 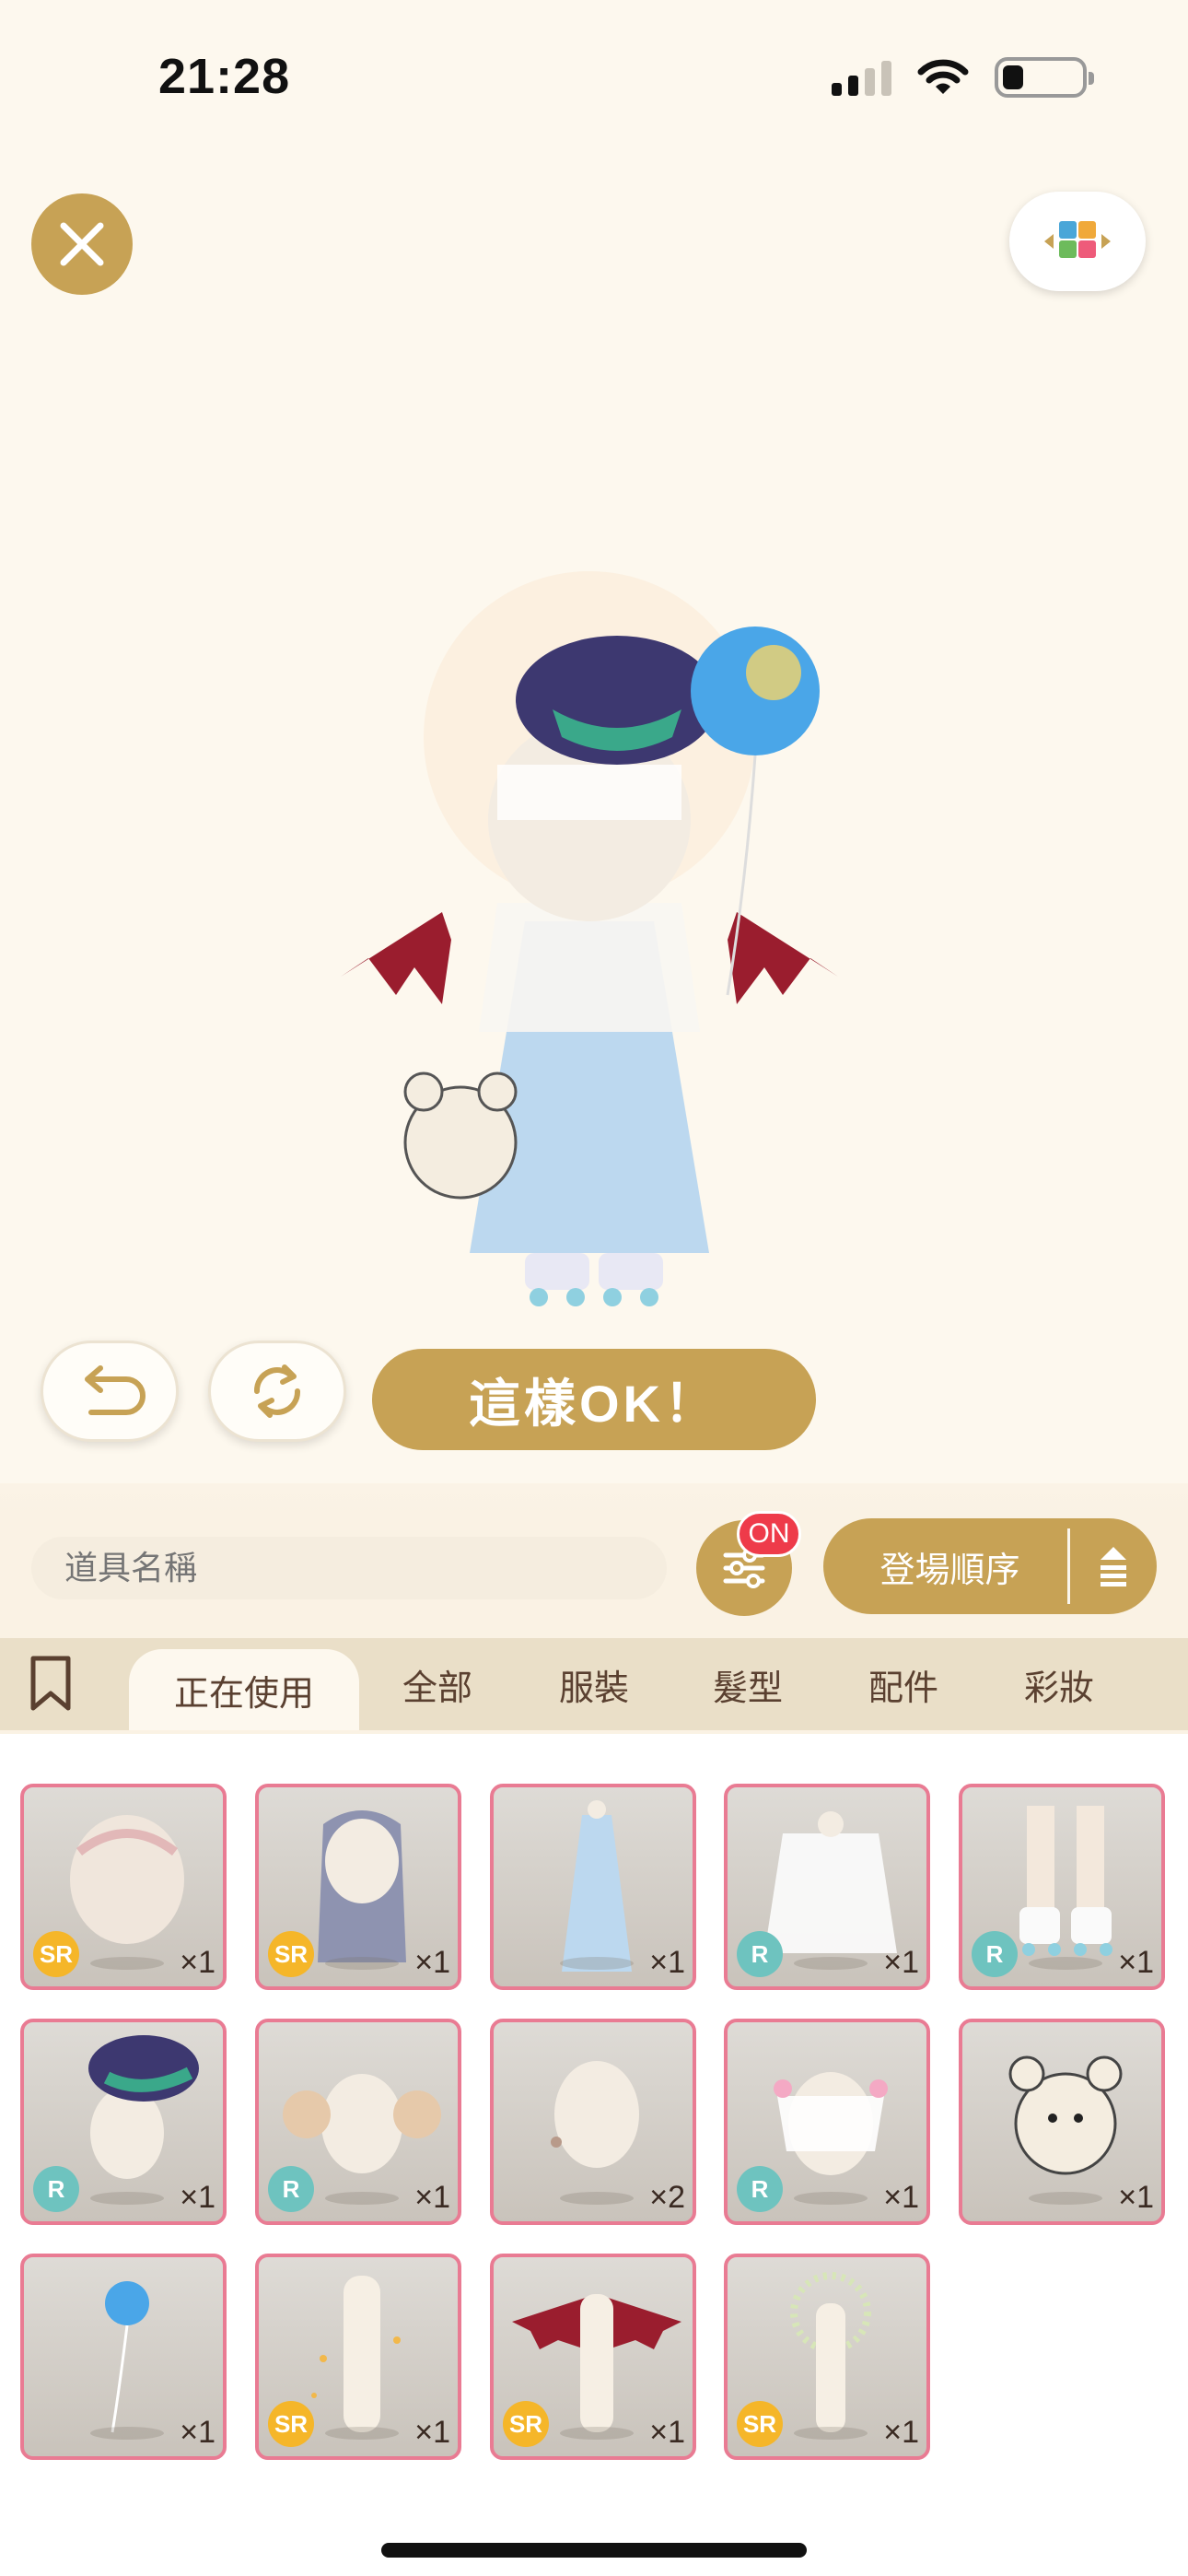 I want to click on inventory-item: ×2, so click(x=593, y=2122).